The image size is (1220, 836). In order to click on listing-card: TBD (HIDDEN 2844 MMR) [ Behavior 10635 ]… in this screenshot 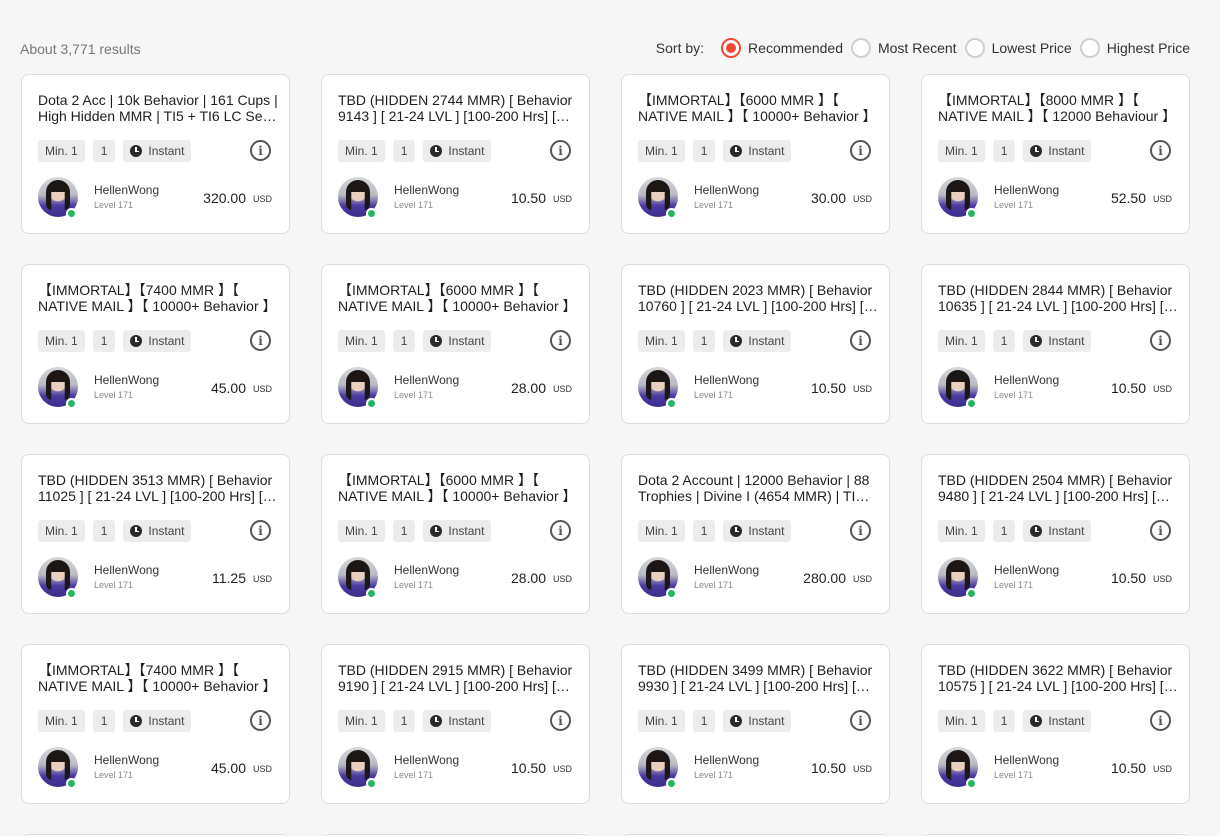, I will do `click(1055, 344)`.